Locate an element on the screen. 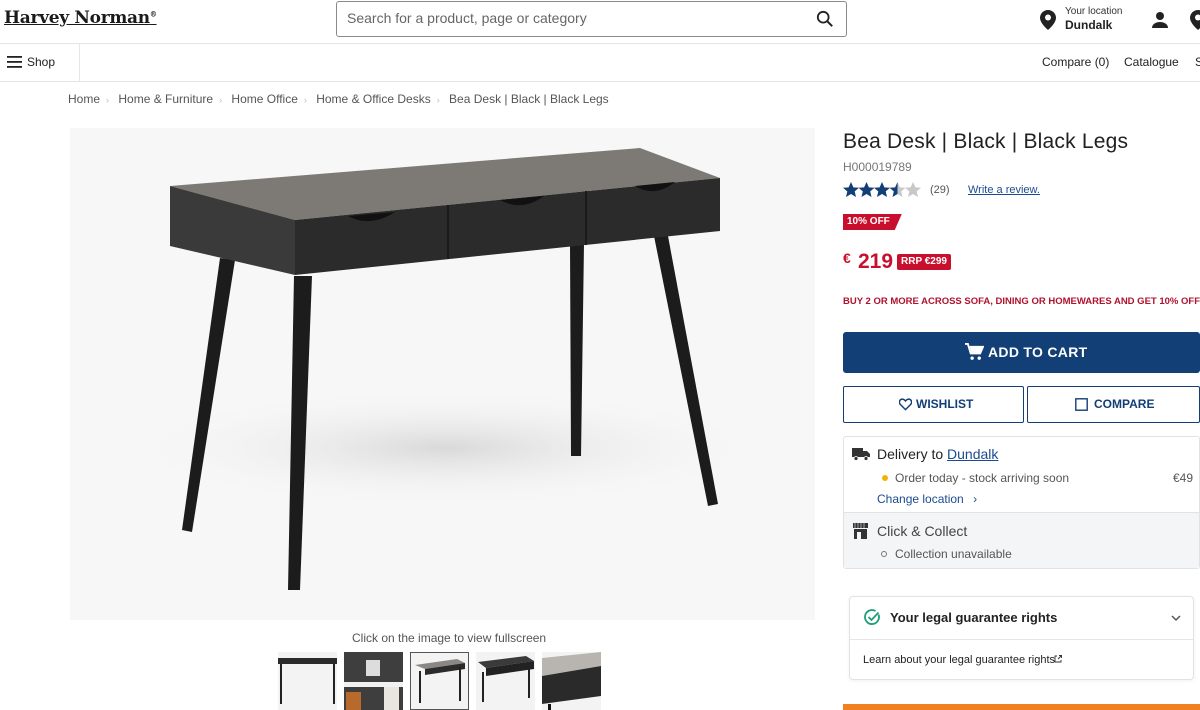 The width and height of the screenshot is (1200, 710). breadcrumb-home-office: Home Office is located at coordinates (264, 99).